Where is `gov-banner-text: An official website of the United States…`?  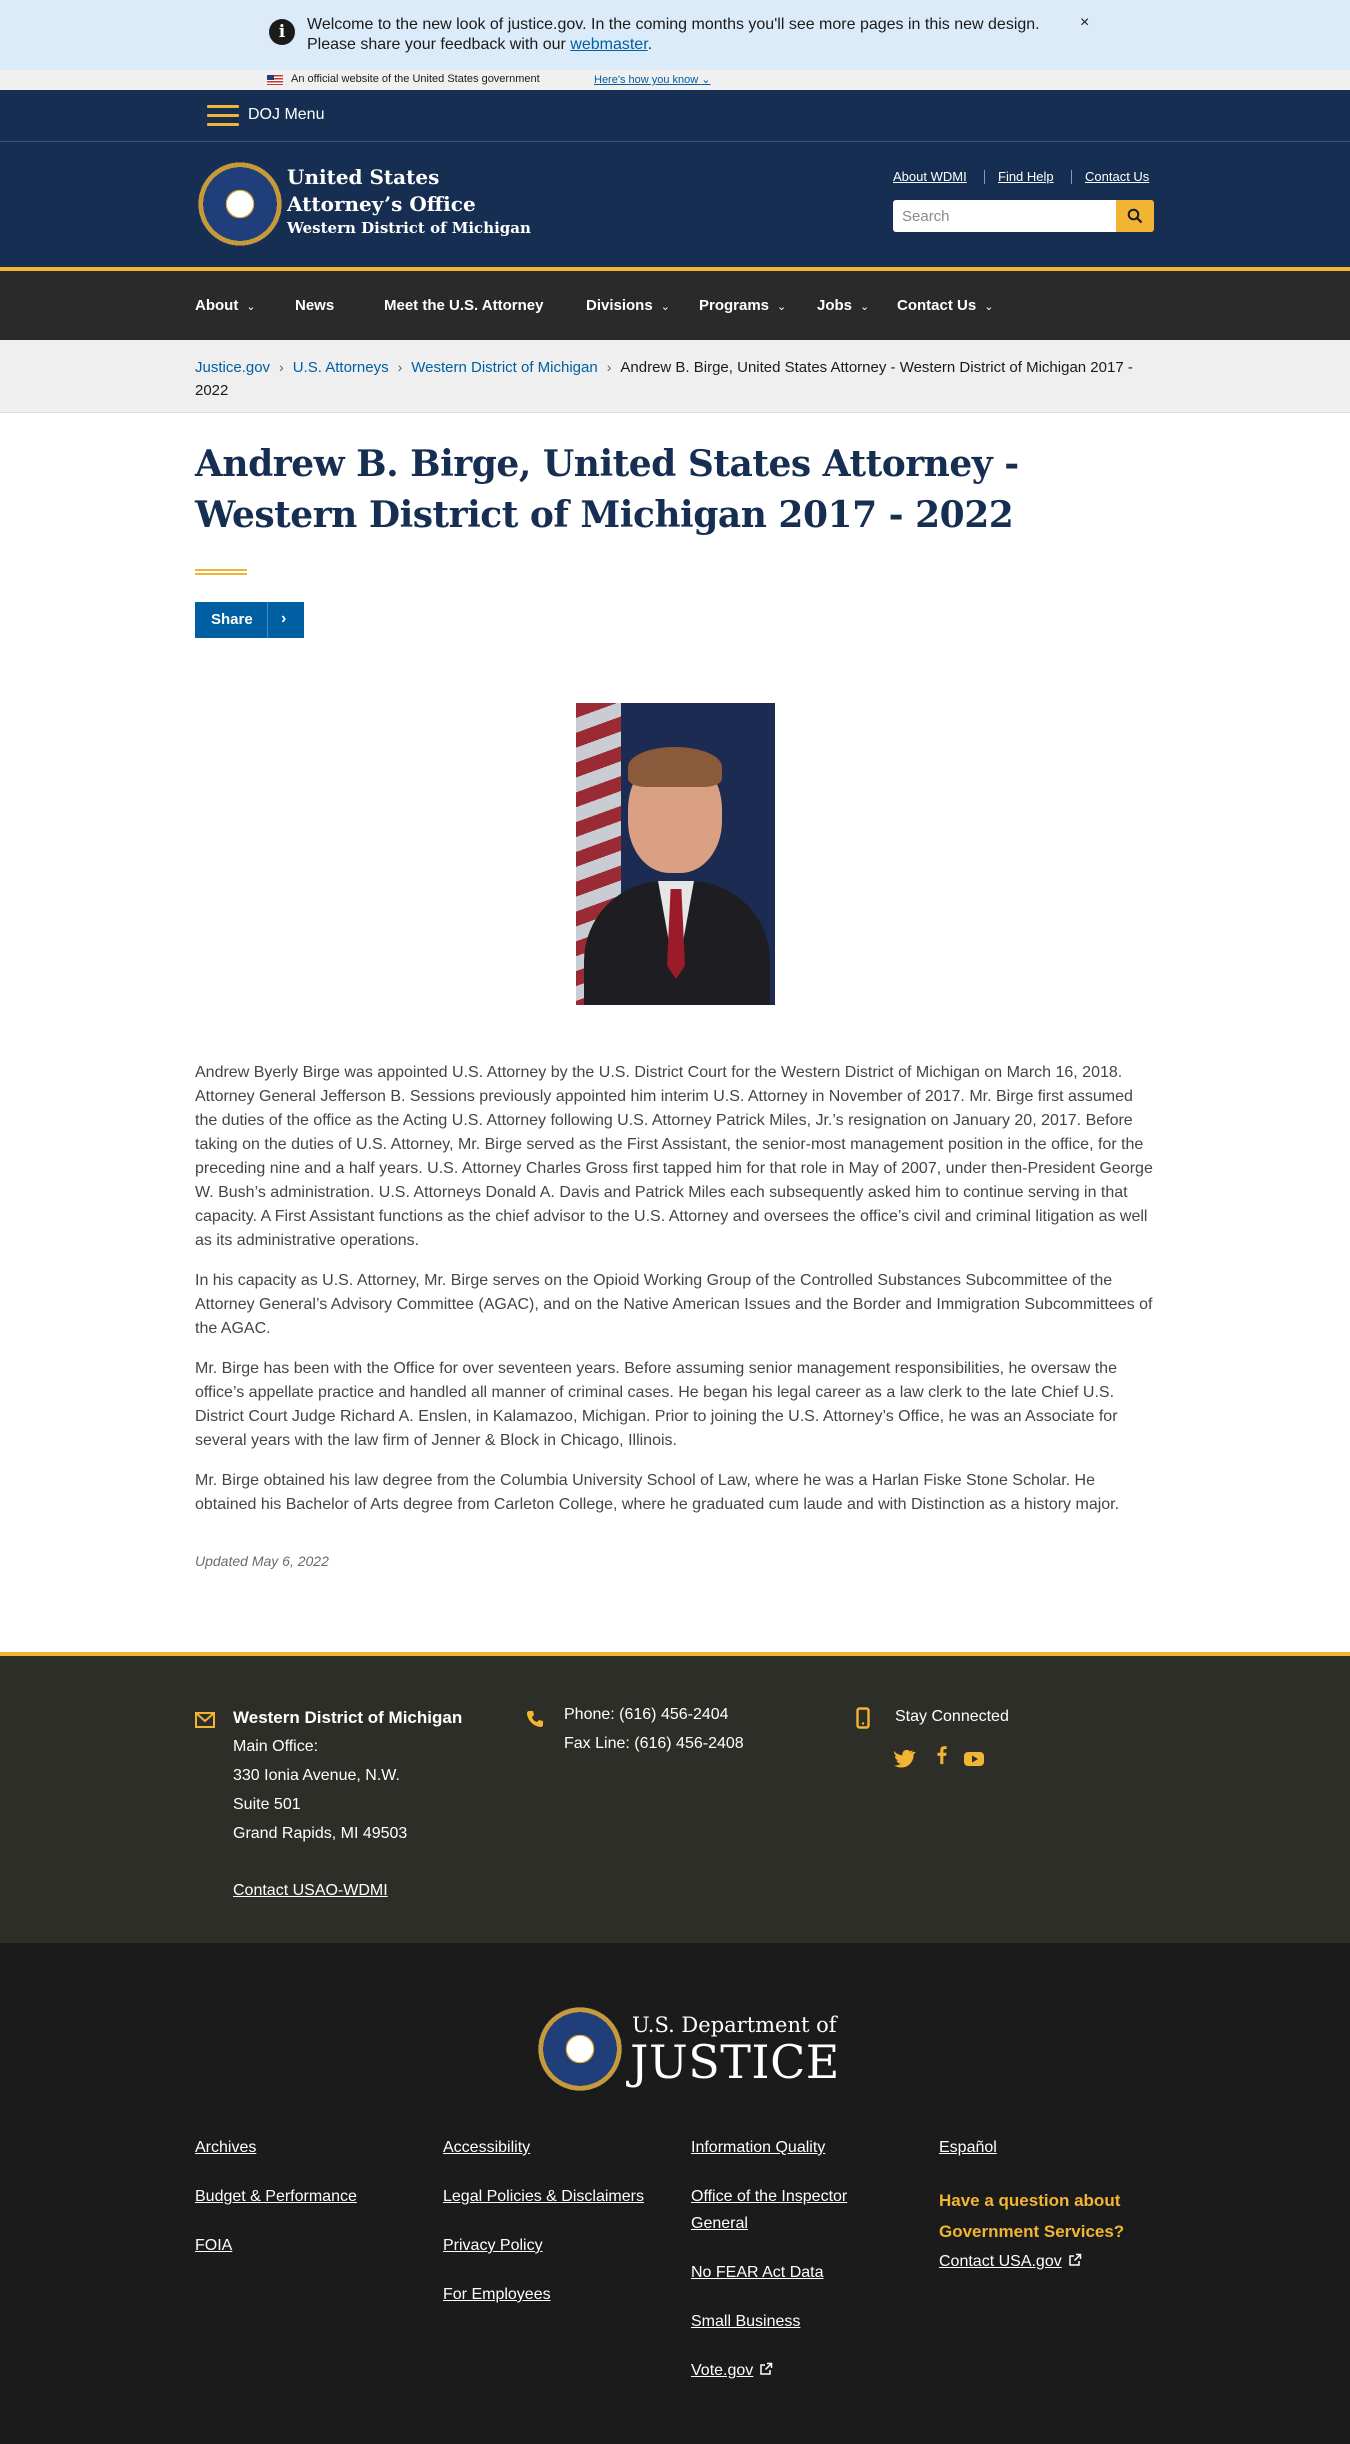 gov-banner-text: An official website of the United States… is located at coordinates (415, 79).